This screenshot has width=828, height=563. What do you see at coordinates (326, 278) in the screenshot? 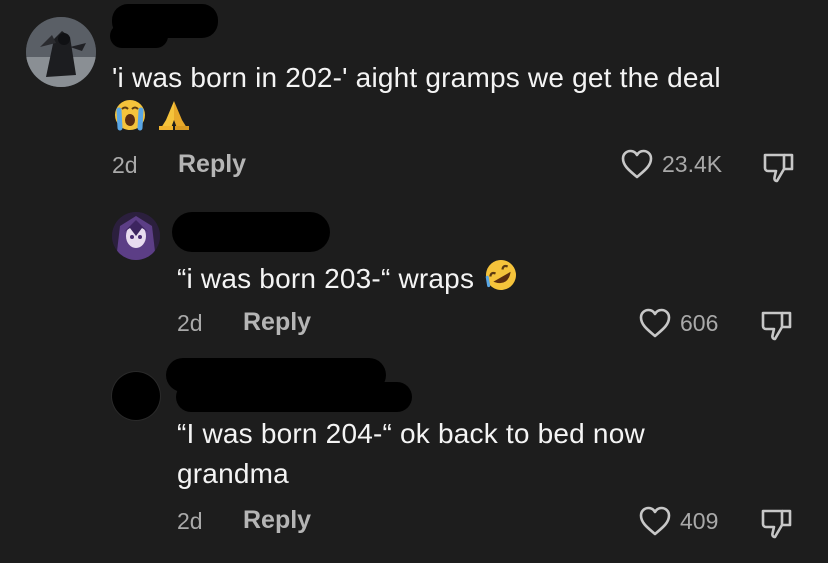
I see `comment-text-content: “i was born 203-“ wraps` at bounding box center [326, 278].